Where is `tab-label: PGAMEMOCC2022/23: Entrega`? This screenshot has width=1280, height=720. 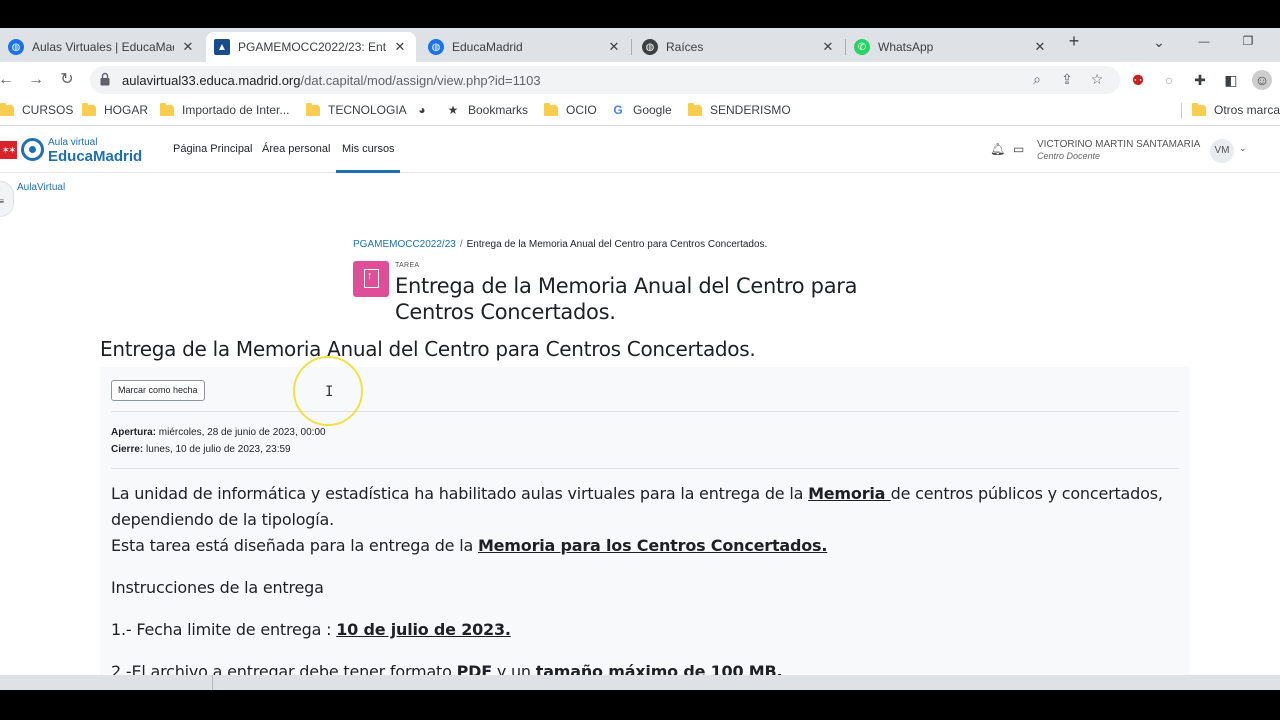 tab-label: PGAMEMOCC2022/23: Entrega is located at coordinates (312, 47).